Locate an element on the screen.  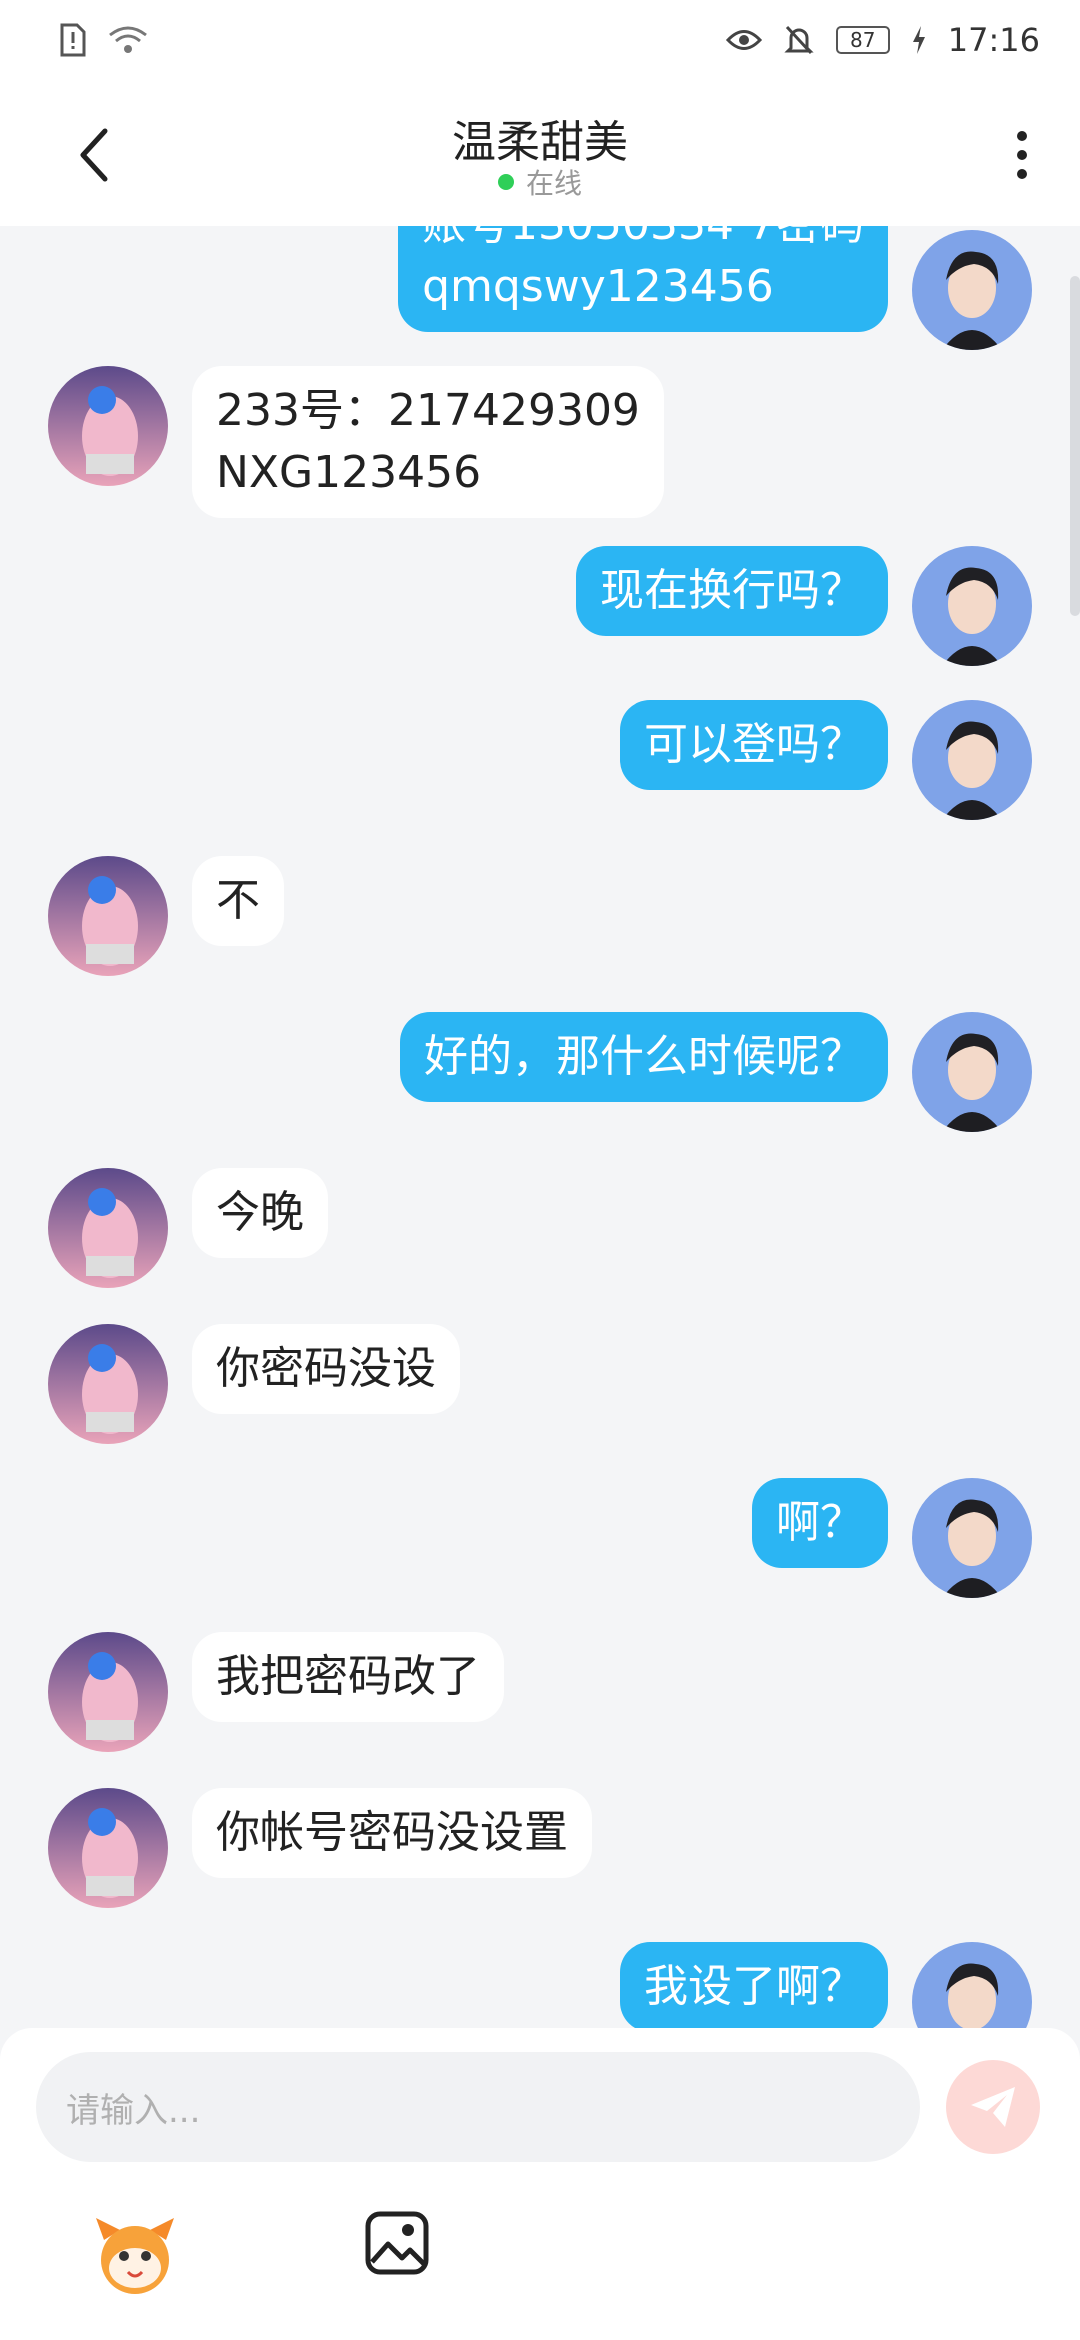
message-bubble: 你密码没设 is located at coordinates (326, 1369).